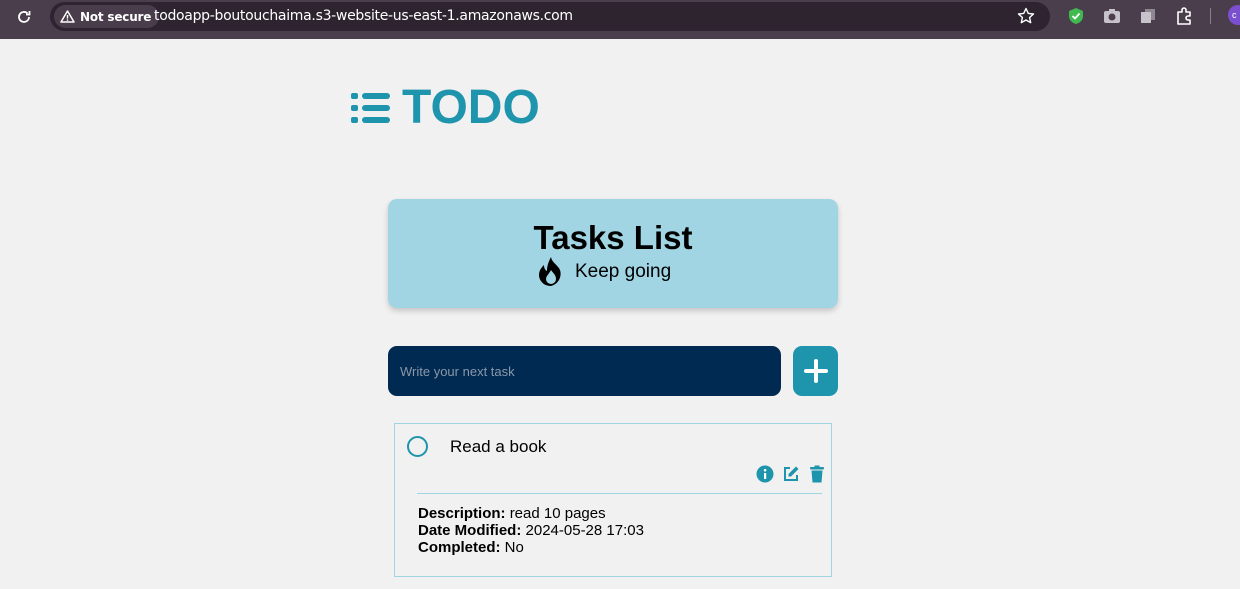 The height and width of the screenshot is (589, 1240). What do you see at coordinates (498, 446) in the screenshot?
I see `task-title: Read a book` at bounding box center [498, 446].